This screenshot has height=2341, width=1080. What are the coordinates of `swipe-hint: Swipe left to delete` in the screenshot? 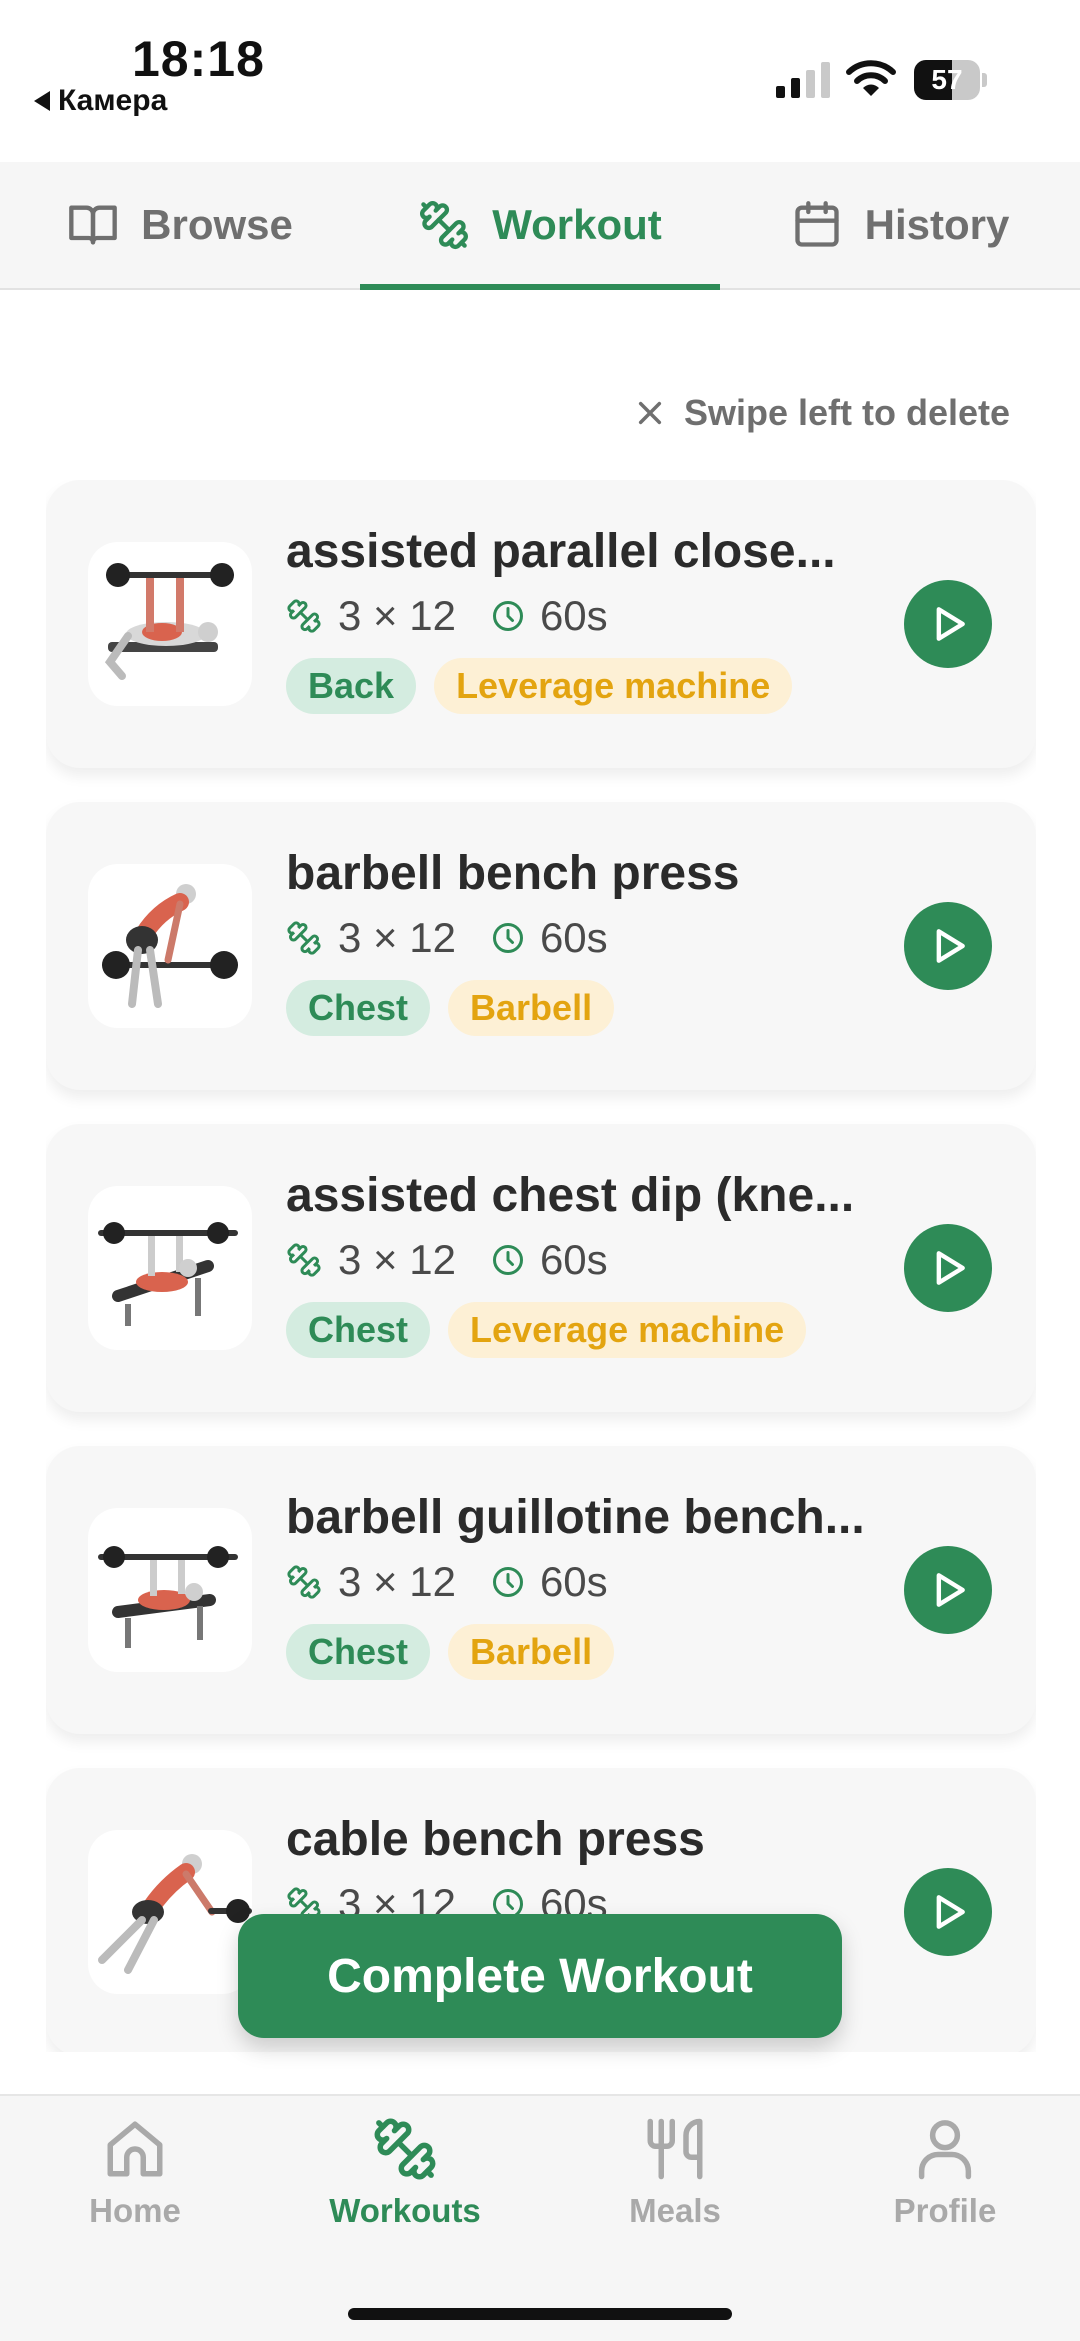 It's located at (823, 413).